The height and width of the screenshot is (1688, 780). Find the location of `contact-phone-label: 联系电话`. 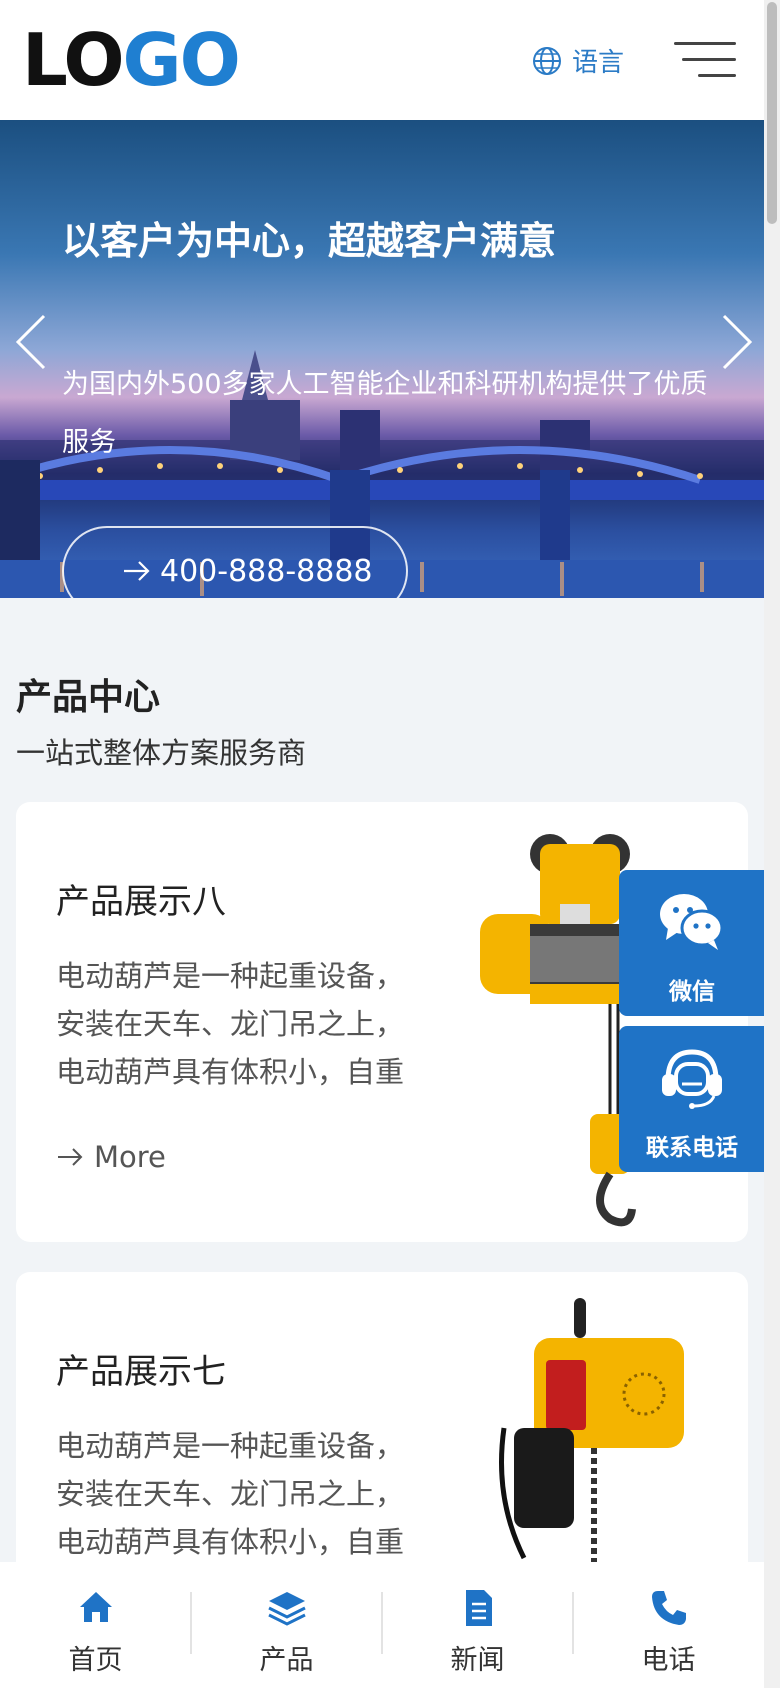

contact-phone-label: 联系电话 is located at coordinates (692, 1148).